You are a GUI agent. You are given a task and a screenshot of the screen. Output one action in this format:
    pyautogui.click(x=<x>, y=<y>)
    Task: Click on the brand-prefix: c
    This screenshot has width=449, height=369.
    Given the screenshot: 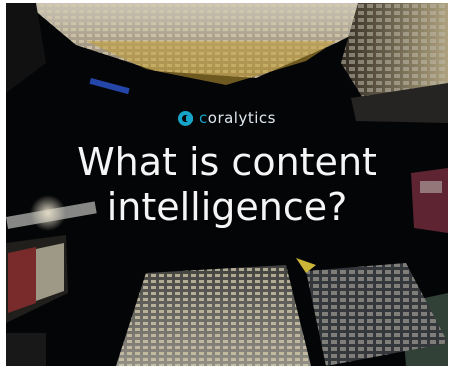 What is the action you would take?
    pyautogui.click(x=203, y=118)
    